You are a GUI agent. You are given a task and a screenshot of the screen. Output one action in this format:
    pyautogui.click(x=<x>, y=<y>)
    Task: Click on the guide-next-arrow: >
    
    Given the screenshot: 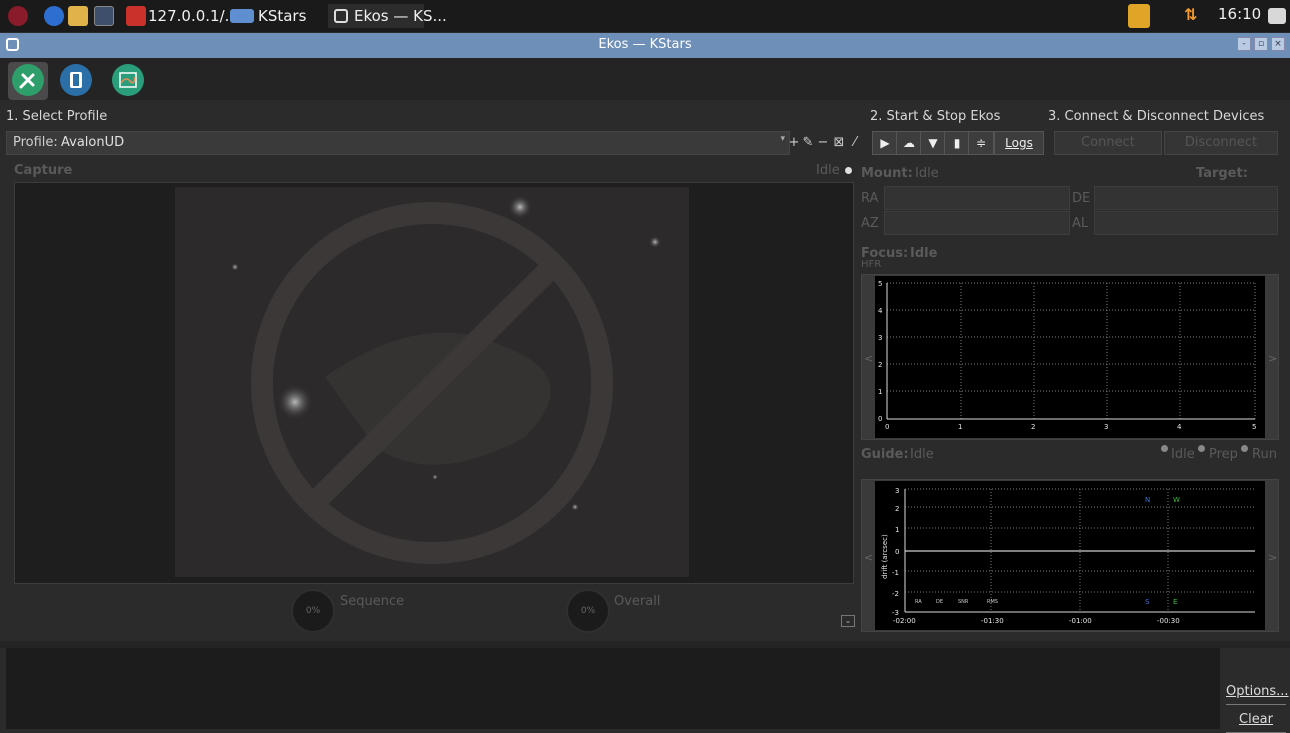 What is the action you would take?
    pyautogui.click(x=1272, y=557)
    